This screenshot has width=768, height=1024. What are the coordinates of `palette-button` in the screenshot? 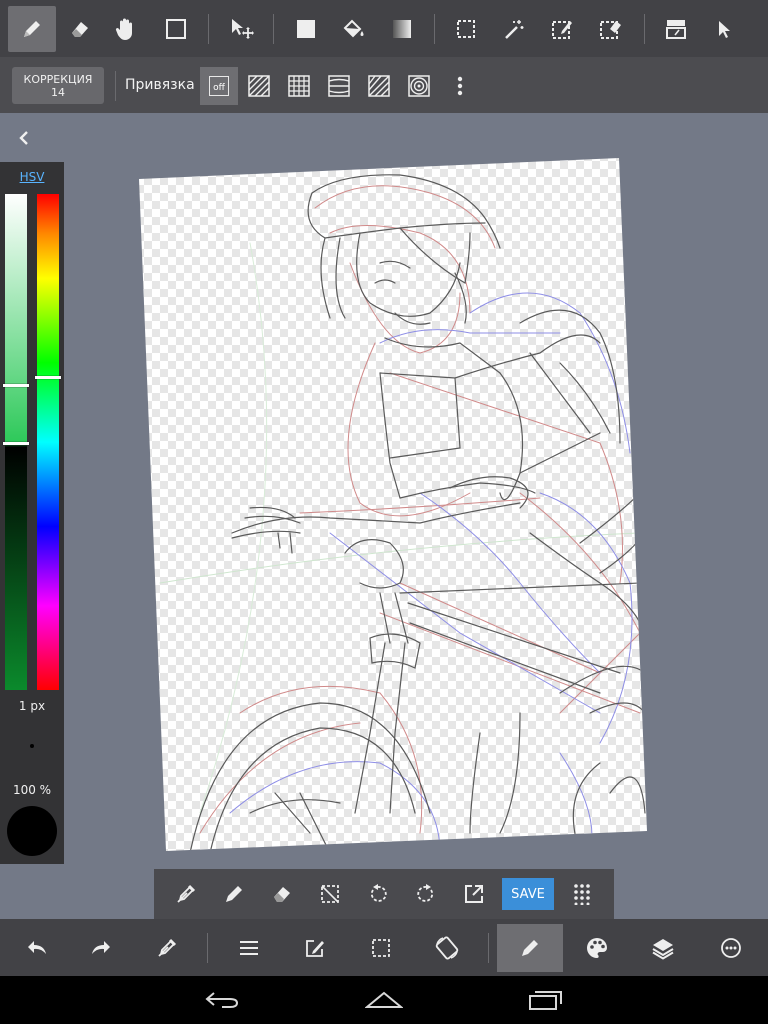 It's located at (597, 948).